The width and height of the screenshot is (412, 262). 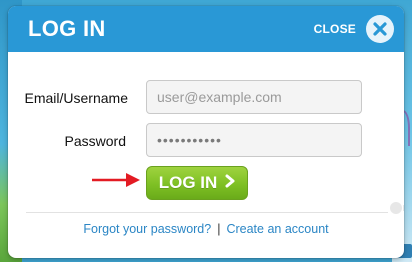 I want to click on dialog-footer: Forgot your password? | Create an account, so click(x=206, y=229).